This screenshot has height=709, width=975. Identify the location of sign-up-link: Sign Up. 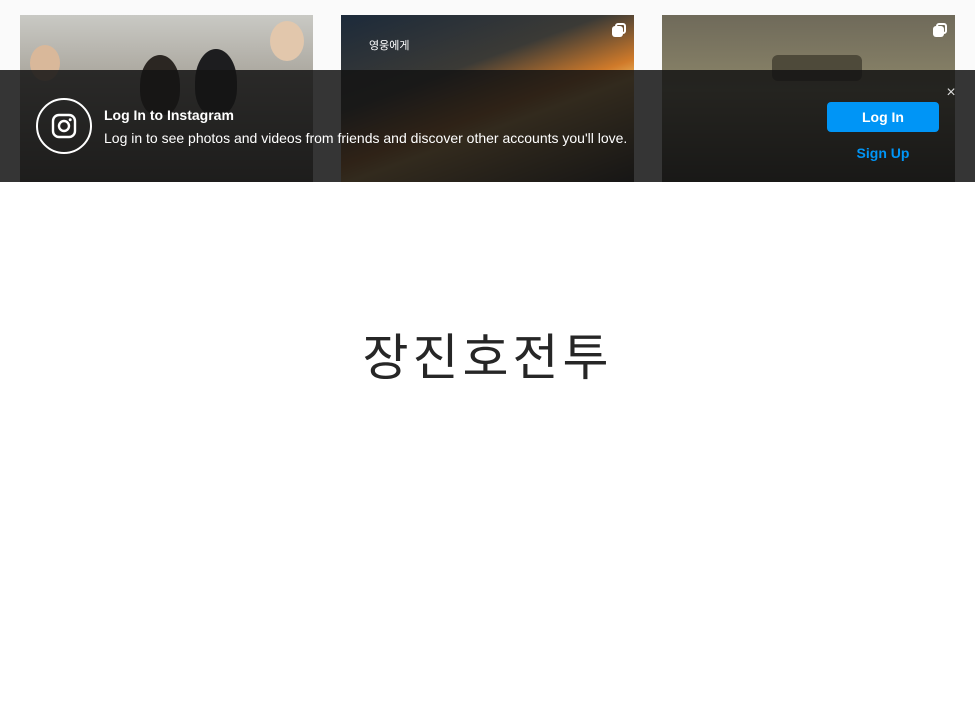
(883, 153).